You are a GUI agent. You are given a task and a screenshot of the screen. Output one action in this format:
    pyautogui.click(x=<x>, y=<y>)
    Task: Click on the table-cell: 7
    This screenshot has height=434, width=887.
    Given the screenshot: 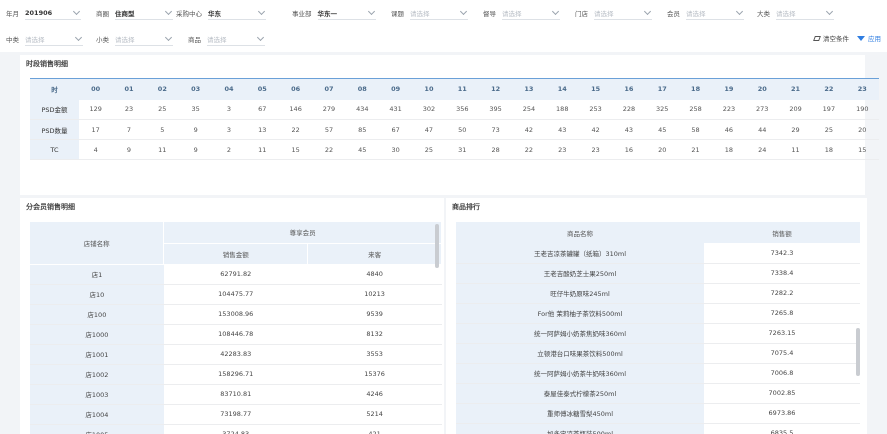 What is the action you would take?
    pyautogui.click(x=129, y=129)
    